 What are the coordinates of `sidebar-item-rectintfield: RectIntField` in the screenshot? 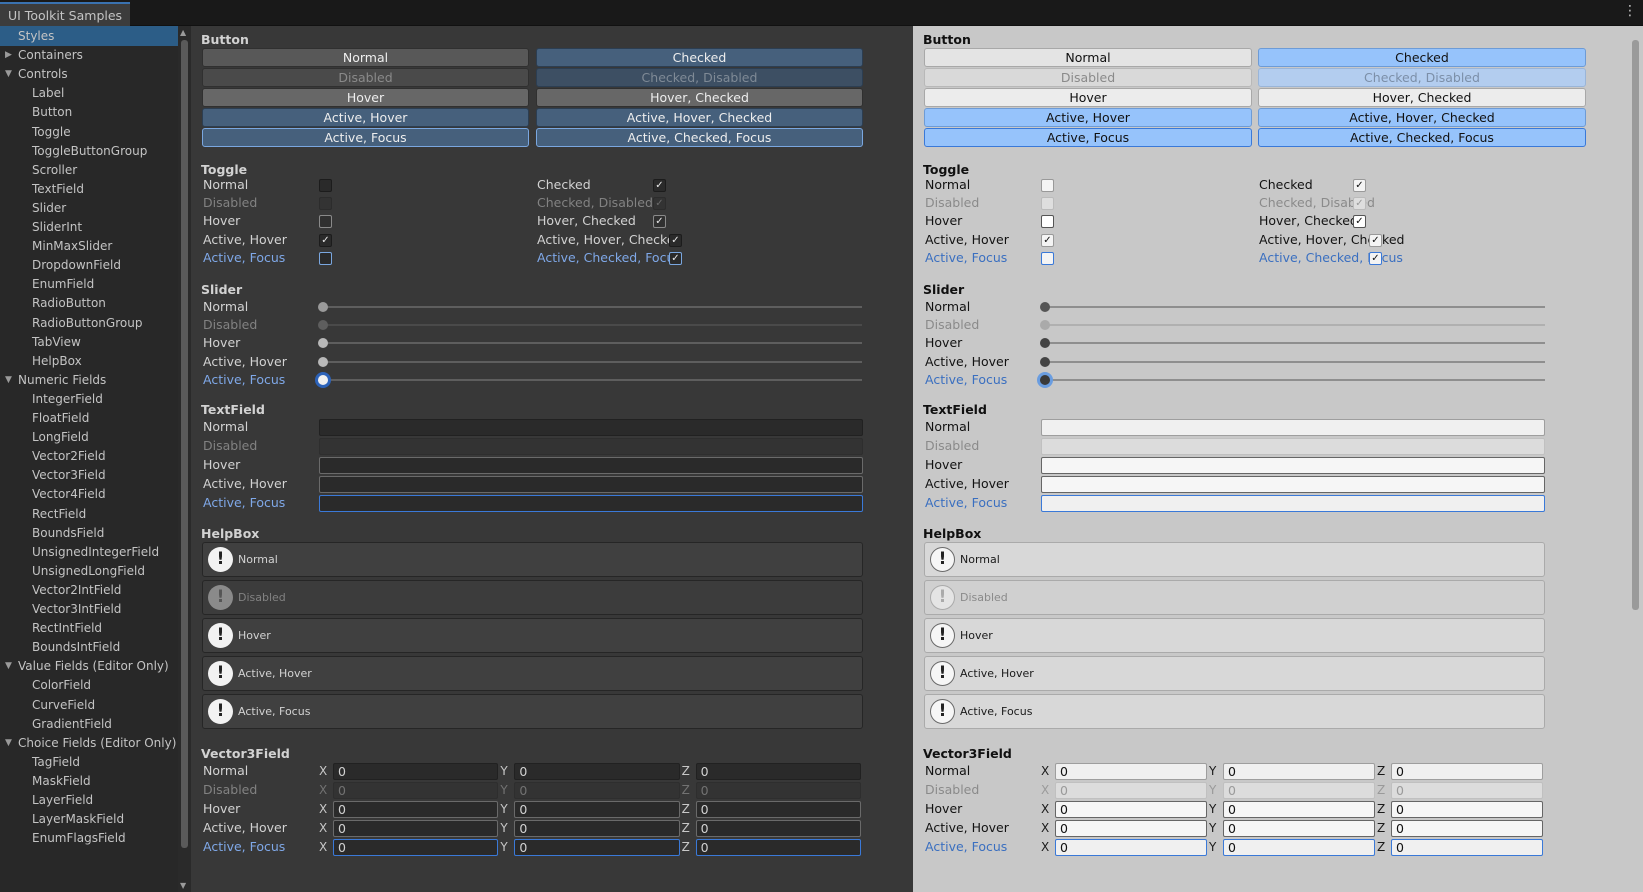 It's located at (89, 628).